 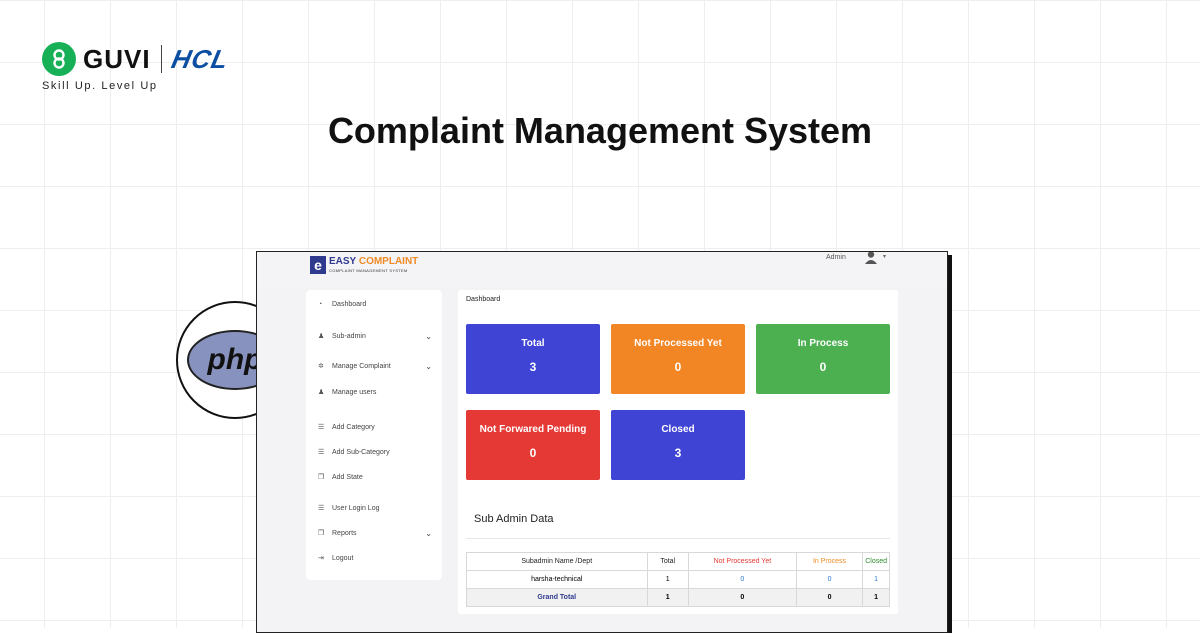 What do you see at coordinates (557, 597) in the screenshot?
I see `table-cell: Grand Total` at bounding box center [557, 597].